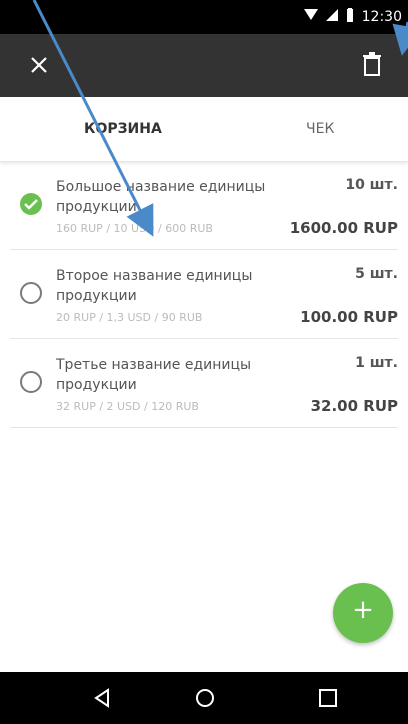  I want to click on close-icon, so click(39, 65).